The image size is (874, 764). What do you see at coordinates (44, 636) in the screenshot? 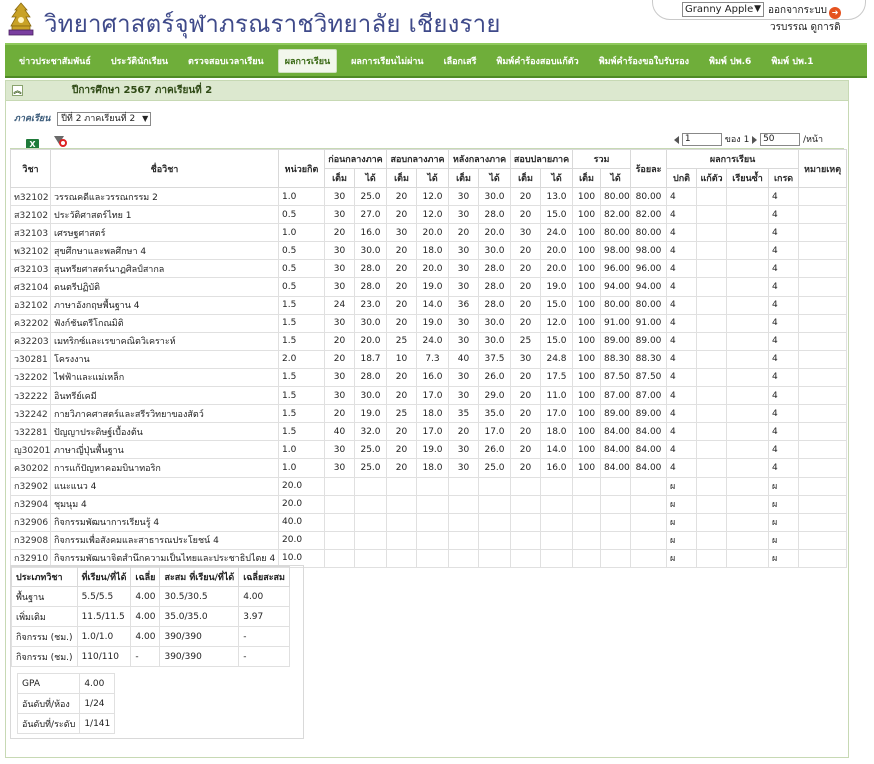
I see `summary-cell: กิจกรรม (ชม.)` at bounding box center [44, 636].